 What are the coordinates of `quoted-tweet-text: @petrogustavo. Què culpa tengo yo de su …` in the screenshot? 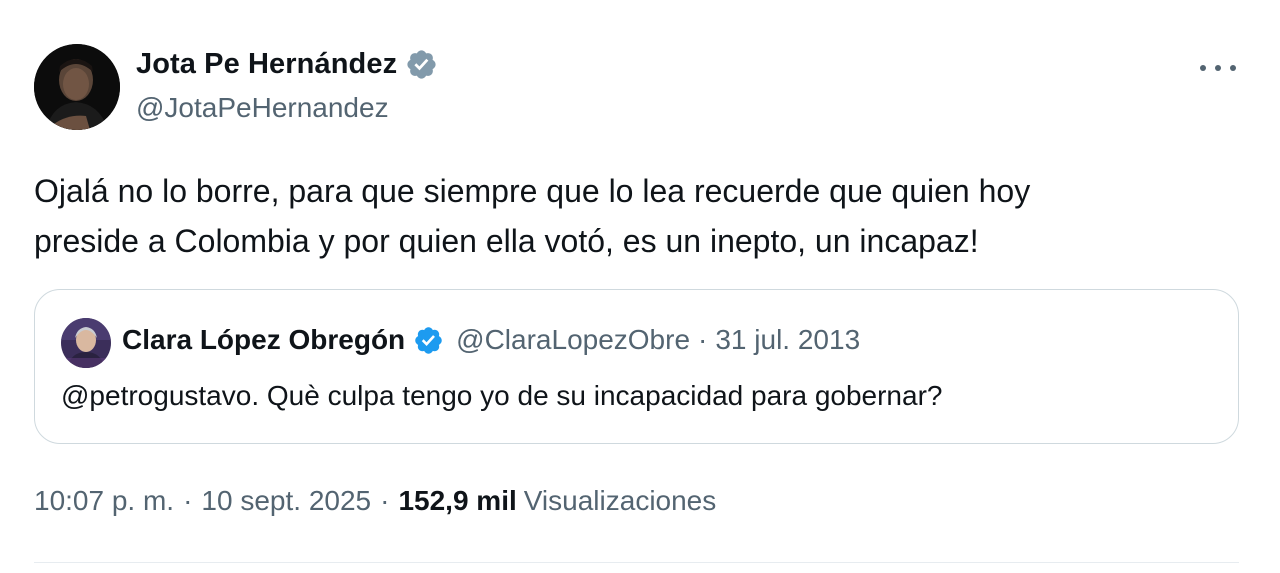 It's located at (502, 395).